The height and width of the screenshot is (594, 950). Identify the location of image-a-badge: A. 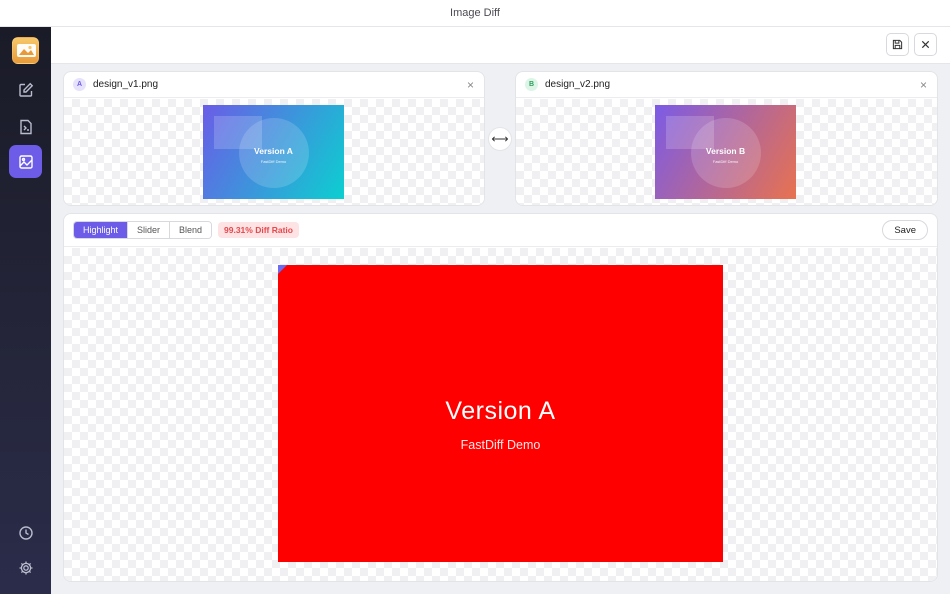
(79, 84).